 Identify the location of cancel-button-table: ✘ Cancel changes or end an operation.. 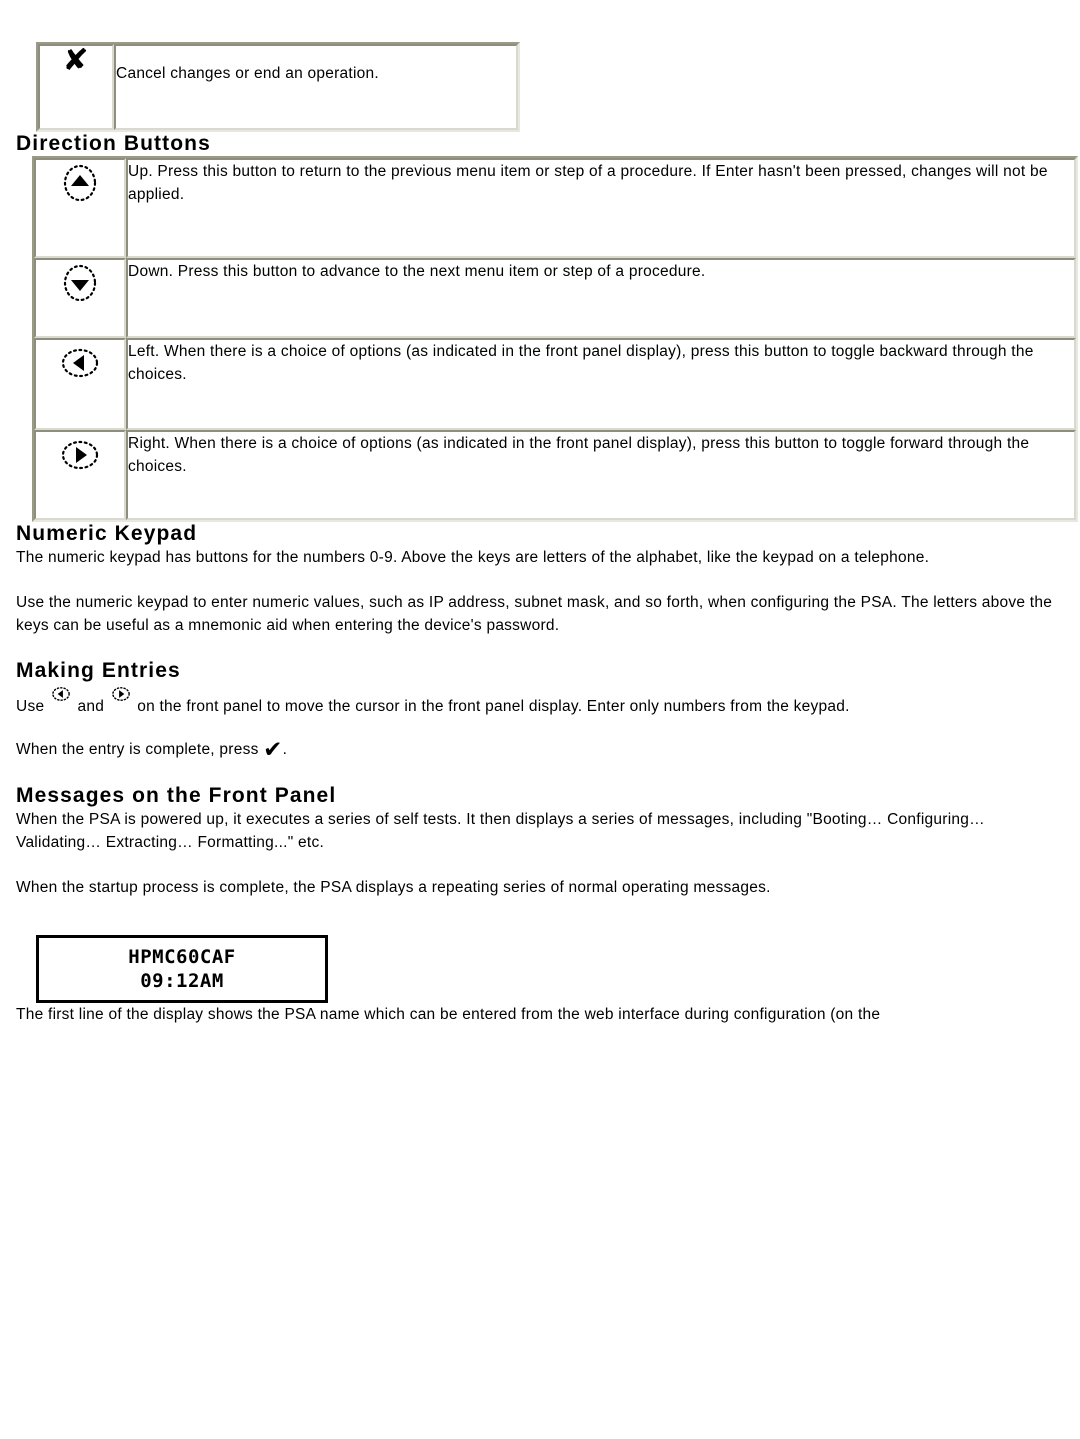
(278, 87).